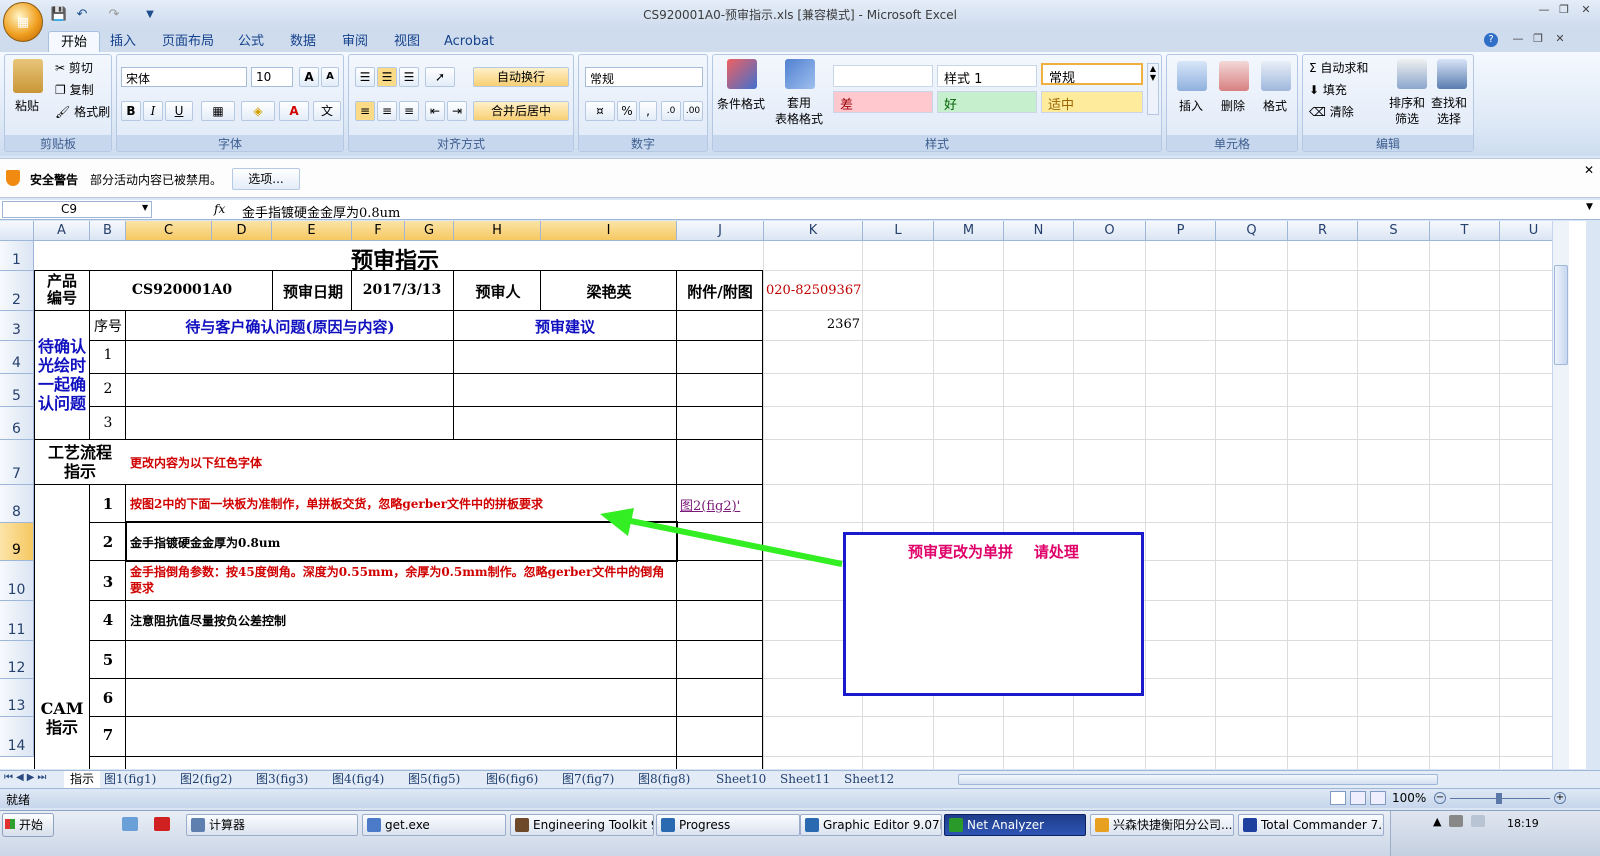 This screenshot has width=1600, height=856. Describe the element at coordinates (145, 207) in the screenshot. I see `name-box-dropdown-icon: ▼` at that location.